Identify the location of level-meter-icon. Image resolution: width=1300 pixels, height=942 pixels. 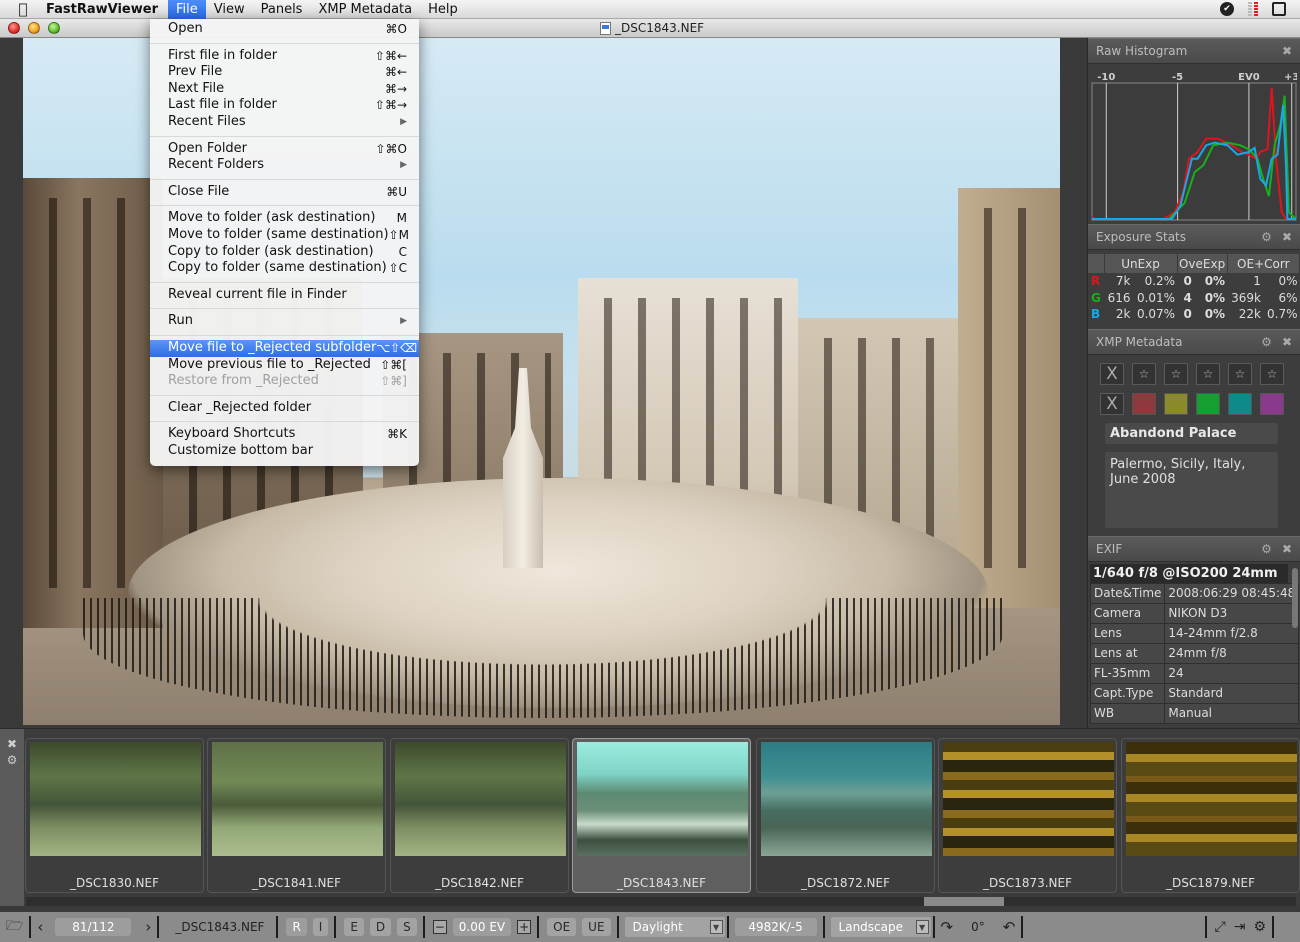
(1253, 9).